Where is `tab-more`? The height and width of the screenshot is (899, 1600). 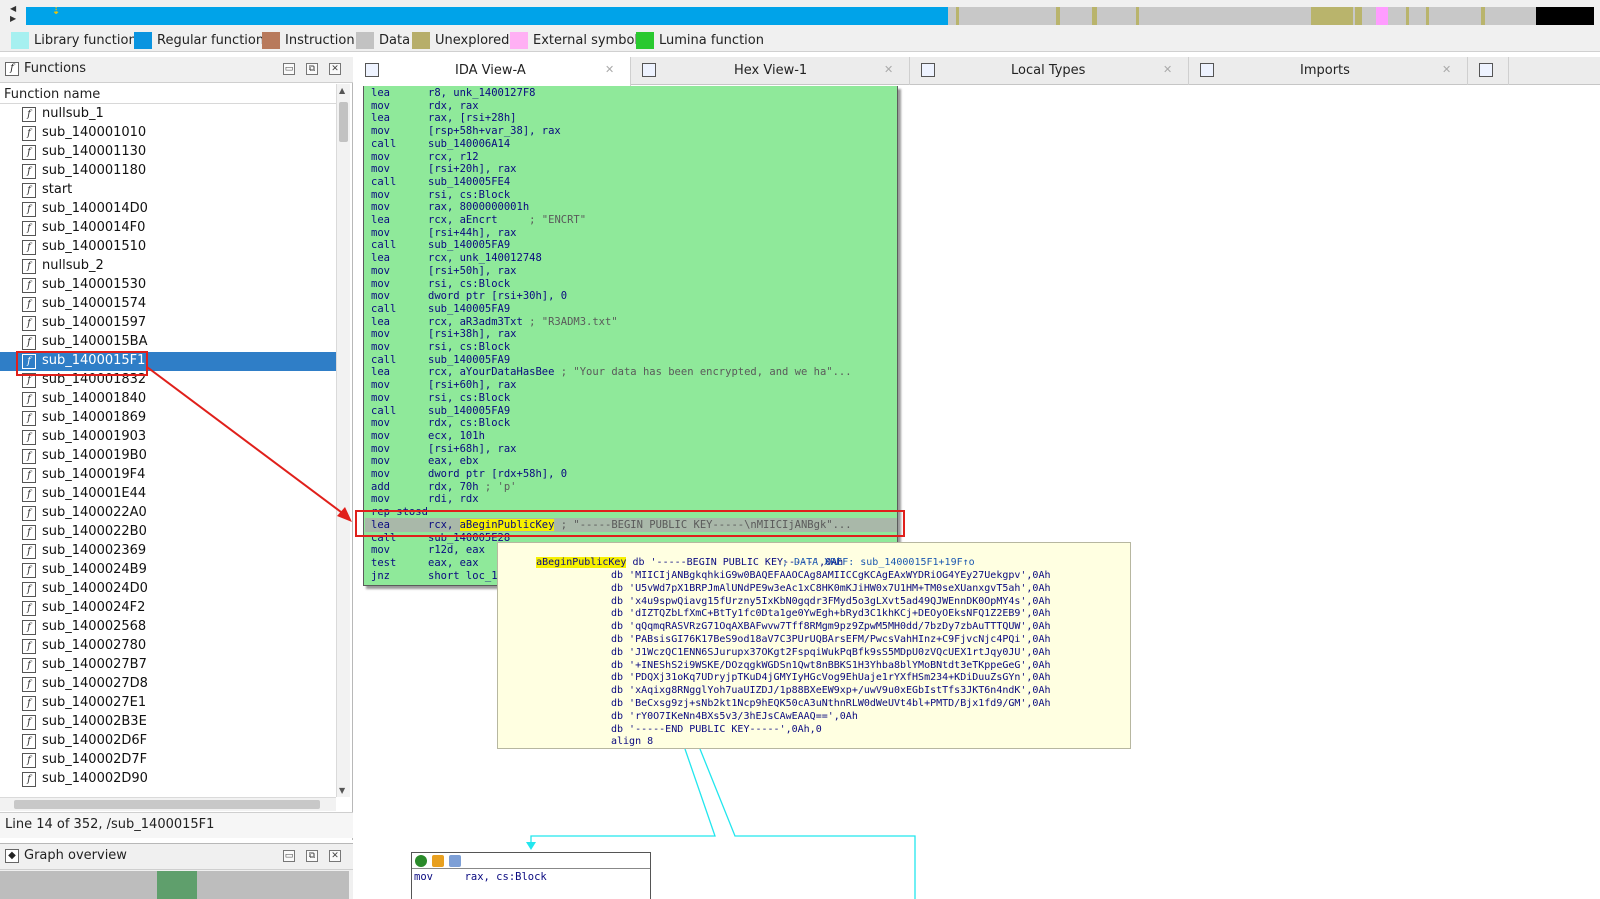 tab-more is located at coordinates (1489, 71).